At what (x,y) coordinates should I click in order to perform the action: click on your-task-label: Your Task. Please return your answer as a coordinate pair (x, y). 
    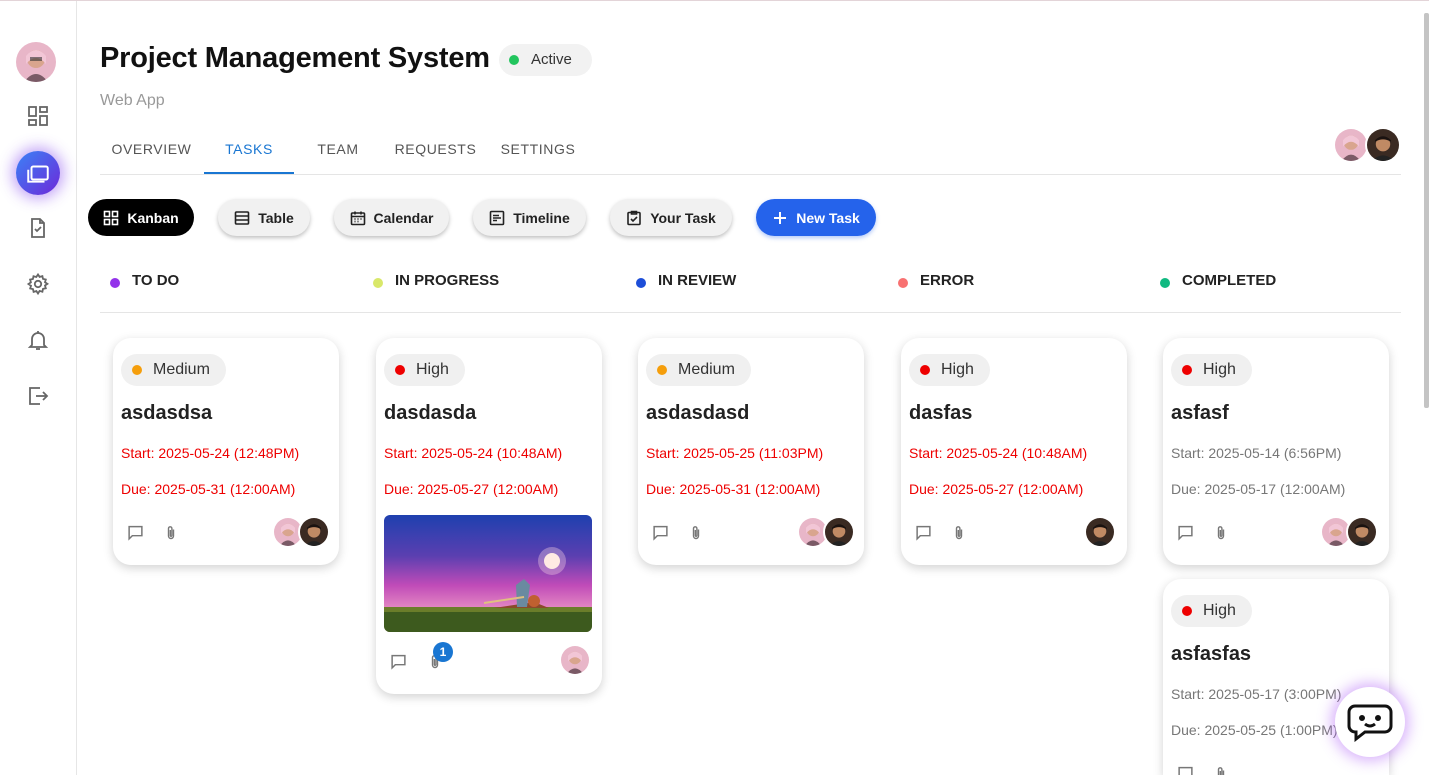
    Looking at the image, I should click on (683, 217).